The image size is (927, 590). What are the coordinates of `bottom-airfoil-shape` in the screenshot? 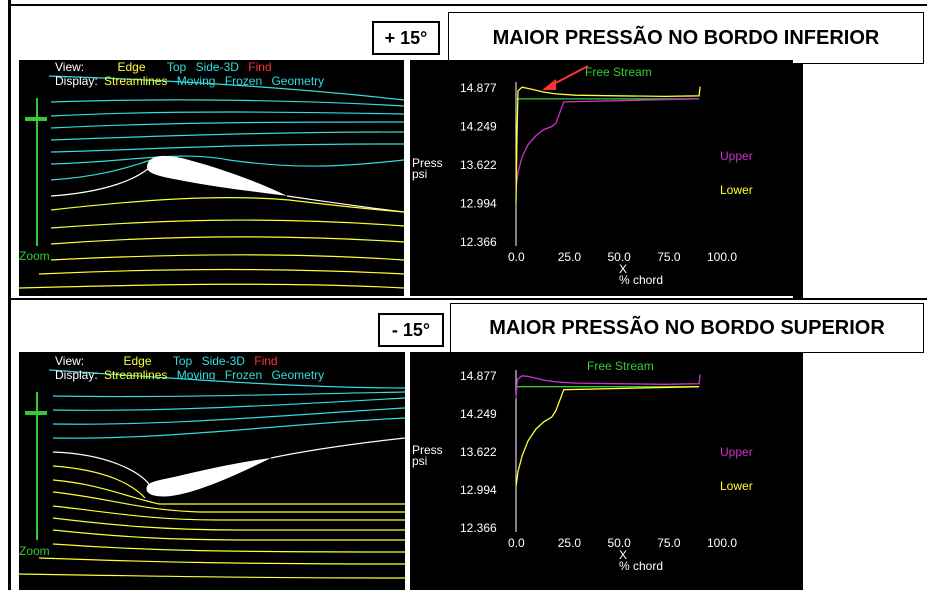 It's located at (208, 477).